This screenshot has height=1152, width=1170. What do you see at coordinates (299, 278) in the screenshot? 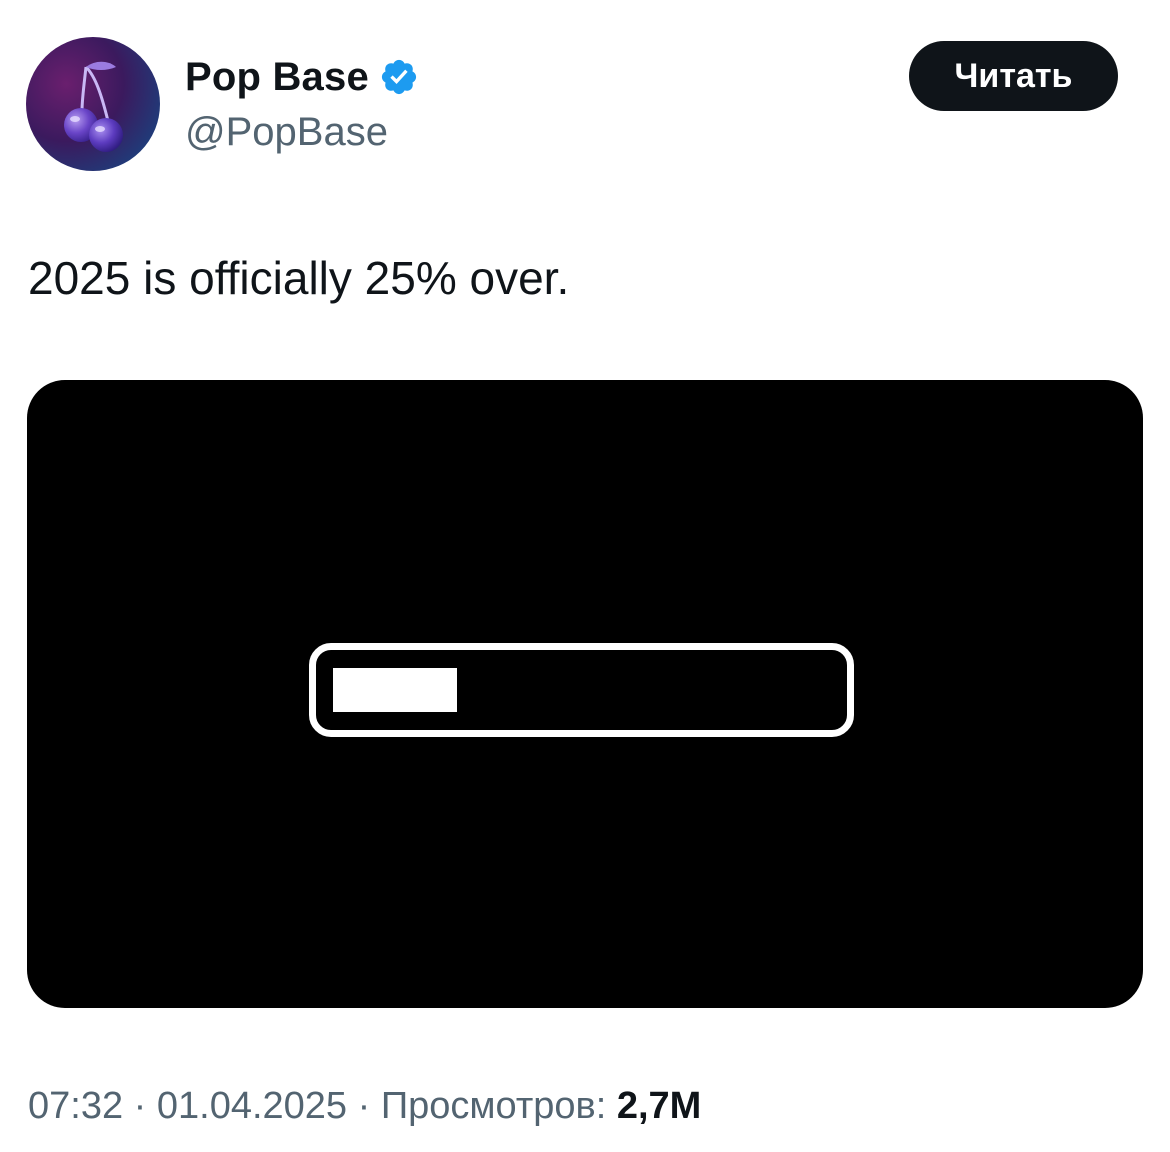
I see `tweet-text: 2025 is officially 25% over.` at bounding box center [299, 278].